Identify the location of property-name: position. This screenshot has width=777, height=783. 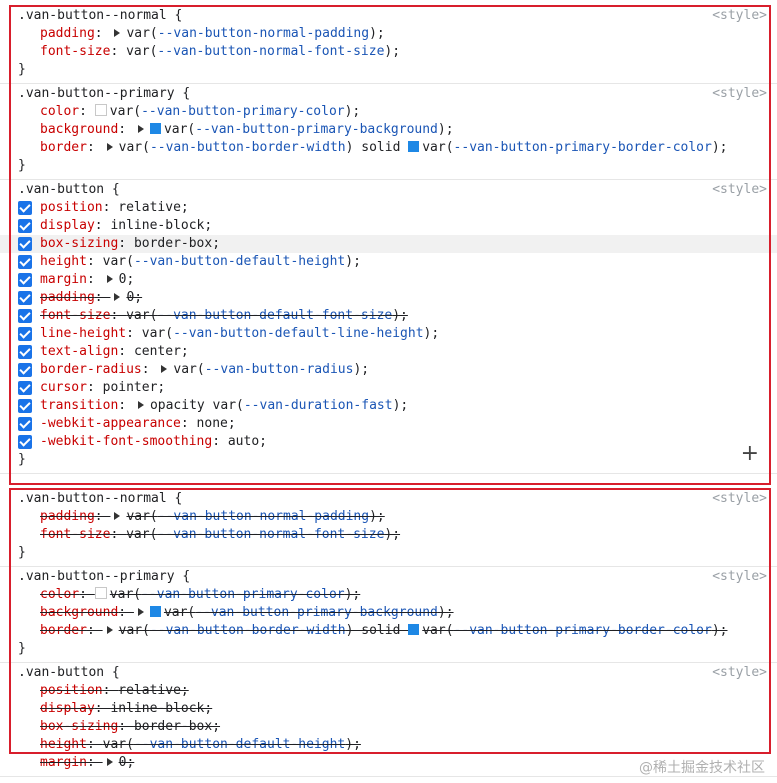
(71, 690).